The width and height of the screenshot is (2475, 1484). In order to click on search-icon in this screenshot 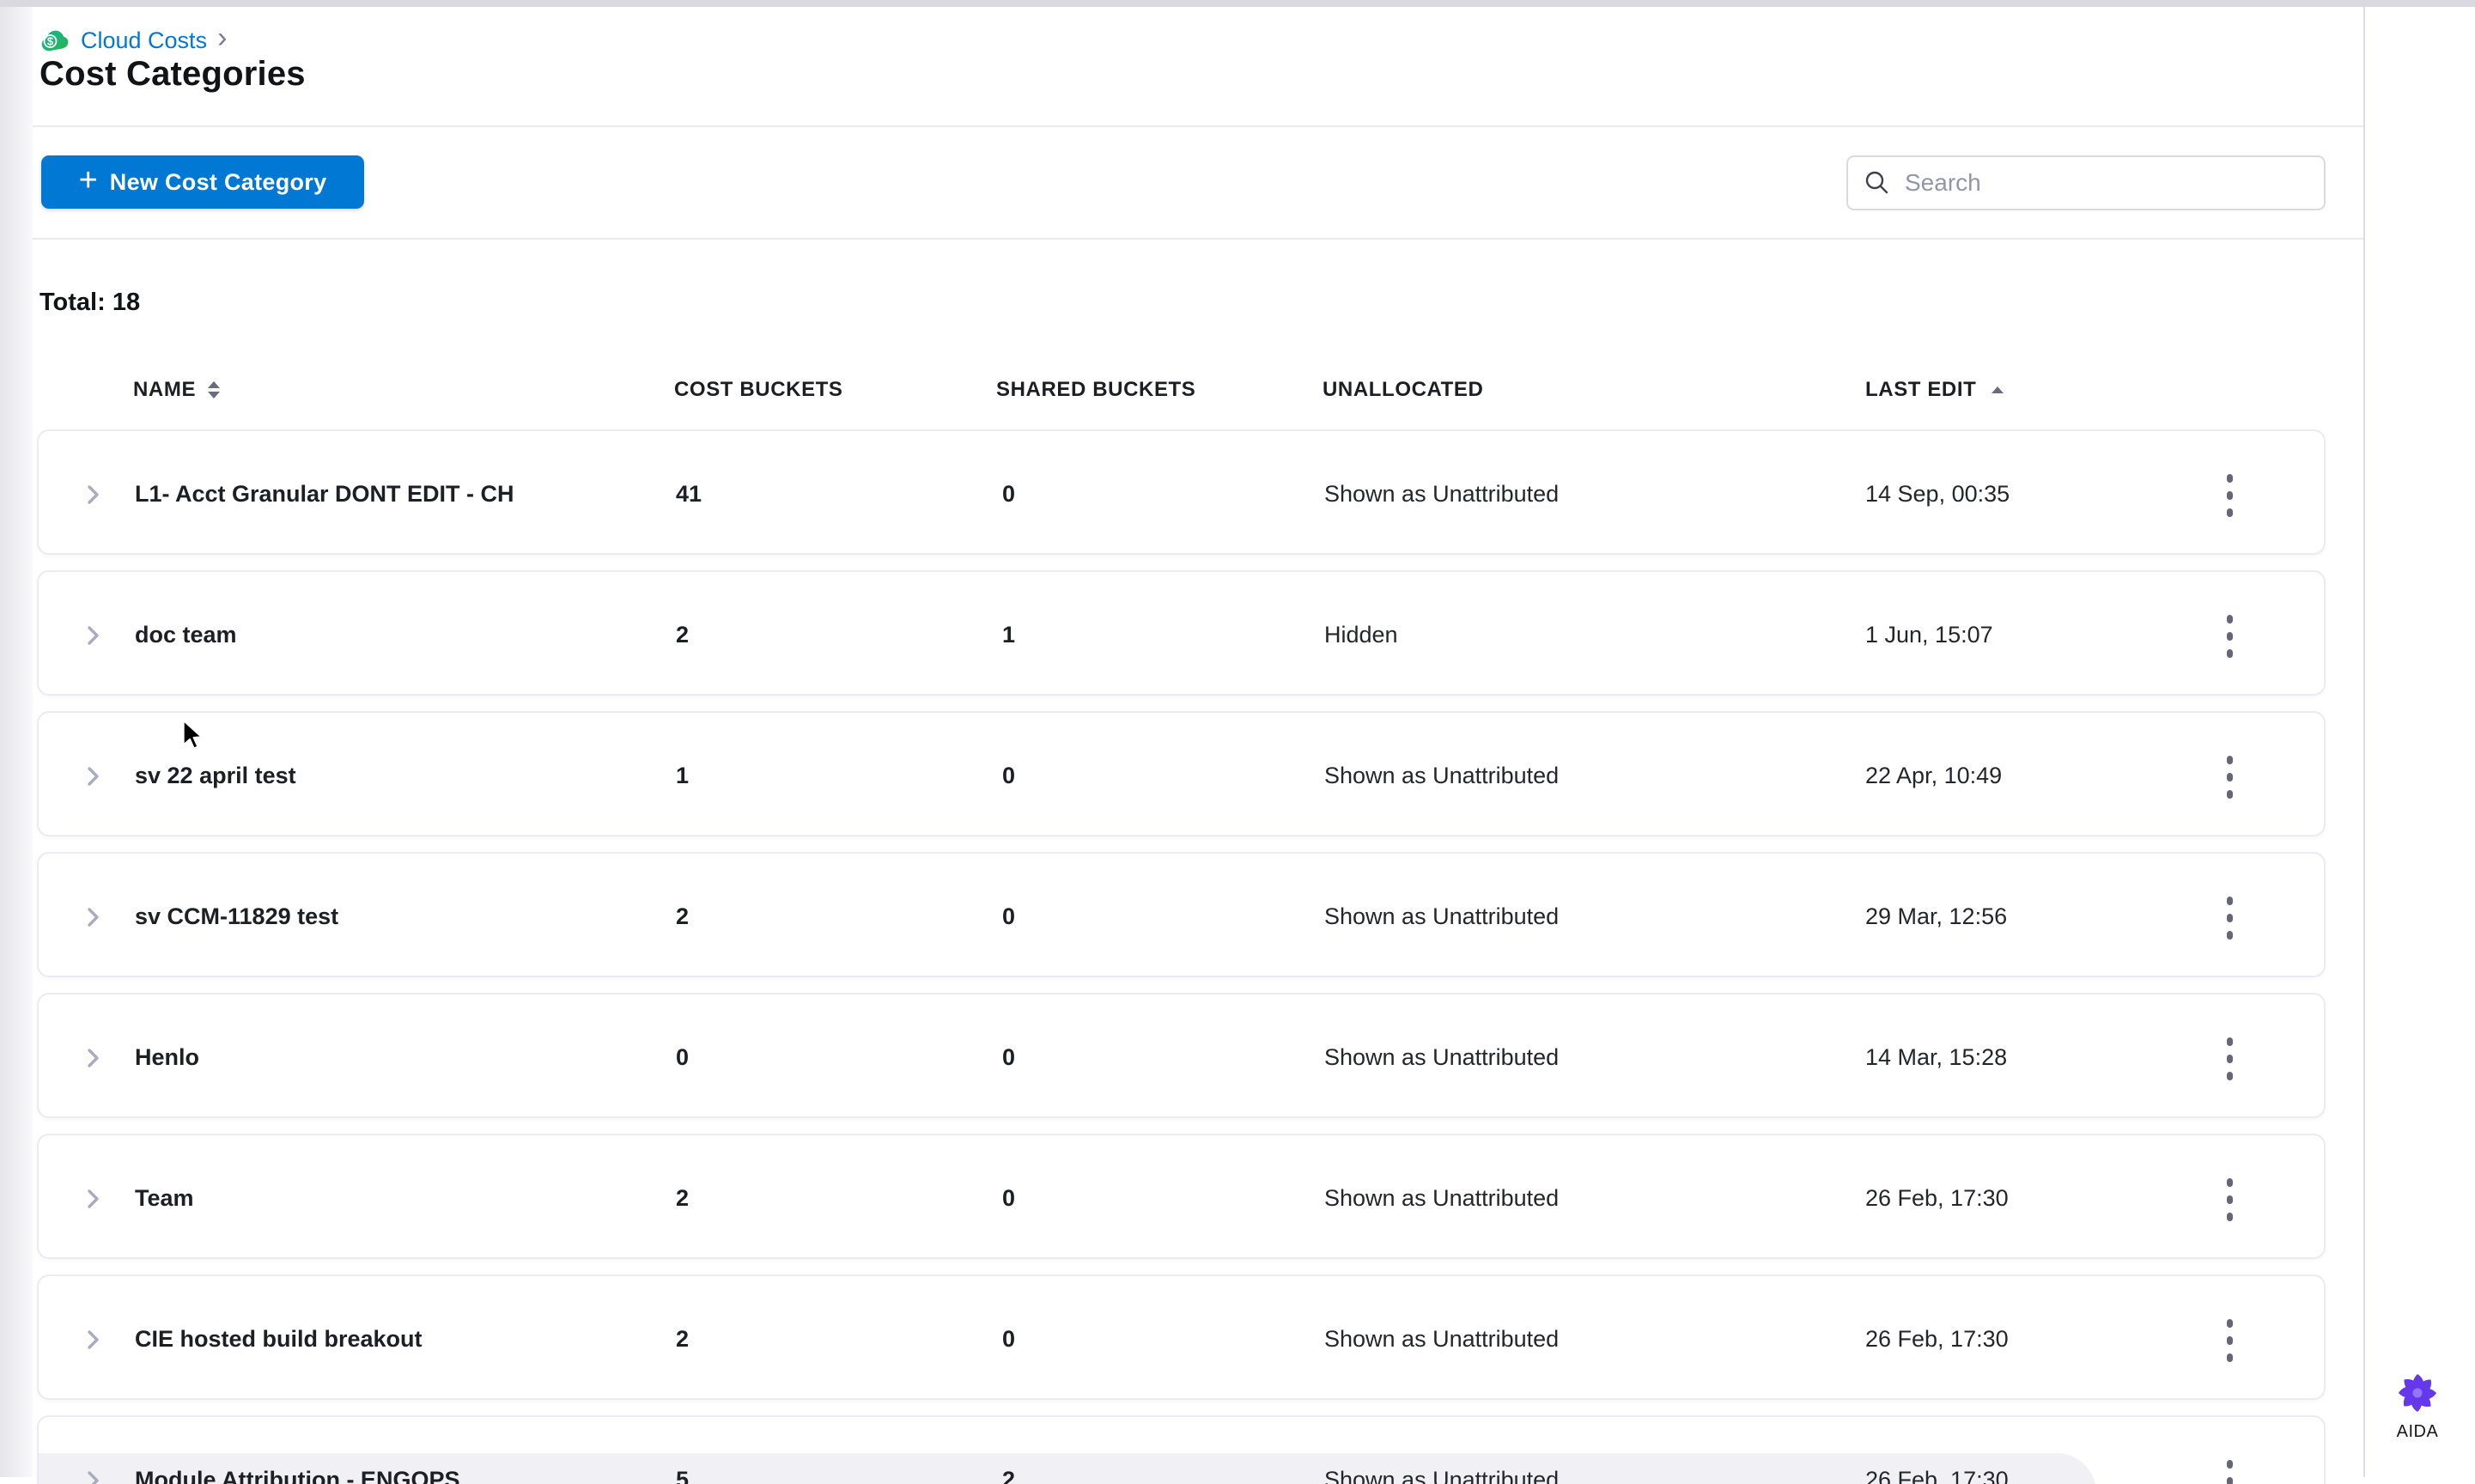, I will do `click(1878, 183)`.